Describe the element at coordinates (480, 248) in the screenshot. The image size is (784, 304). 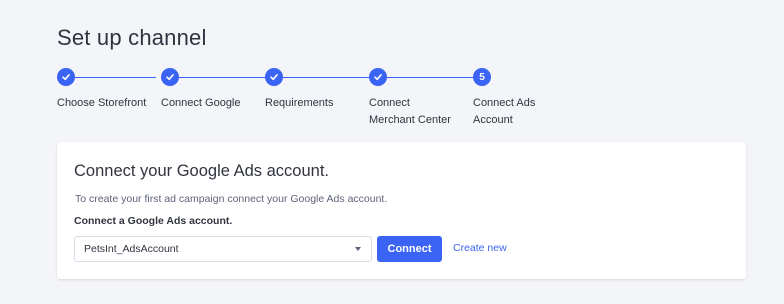
I see `create-new-link: Create new` at that location.